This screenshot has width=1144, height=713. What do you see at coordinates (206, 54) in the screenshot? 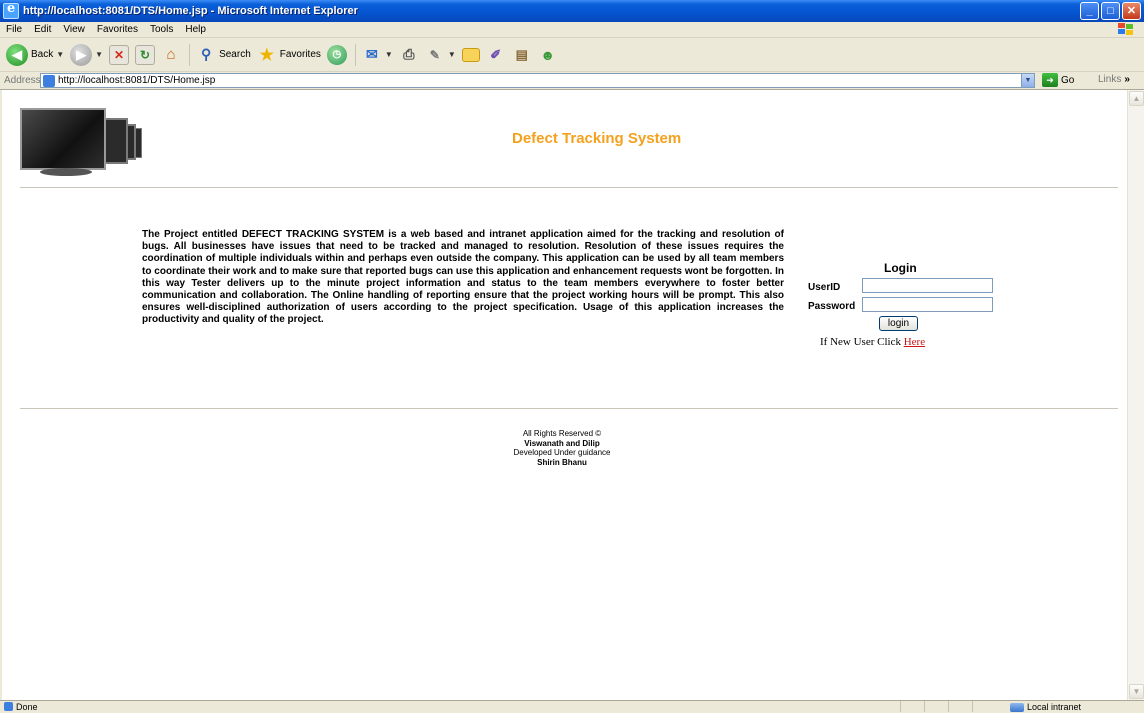
I see `search-icon: ⚲` at bounding box center [206, 54].